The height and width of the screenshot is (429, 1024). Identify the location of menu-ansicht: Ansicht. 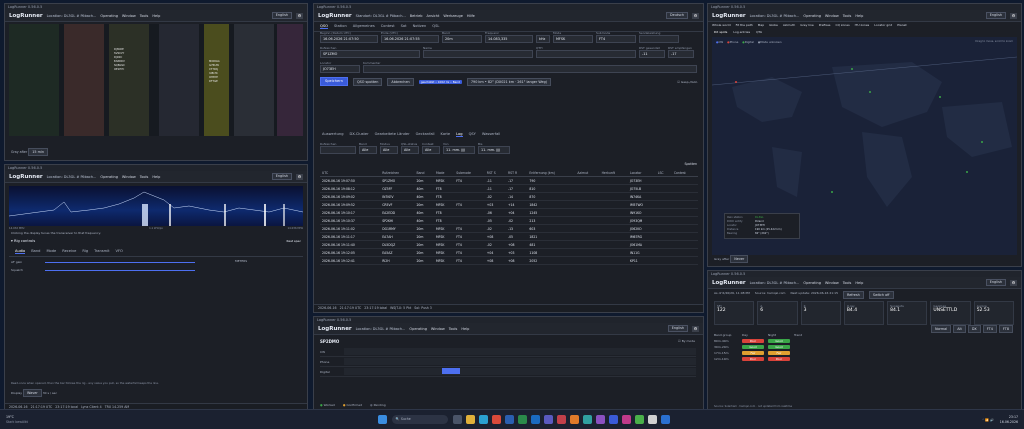
(432, 16).